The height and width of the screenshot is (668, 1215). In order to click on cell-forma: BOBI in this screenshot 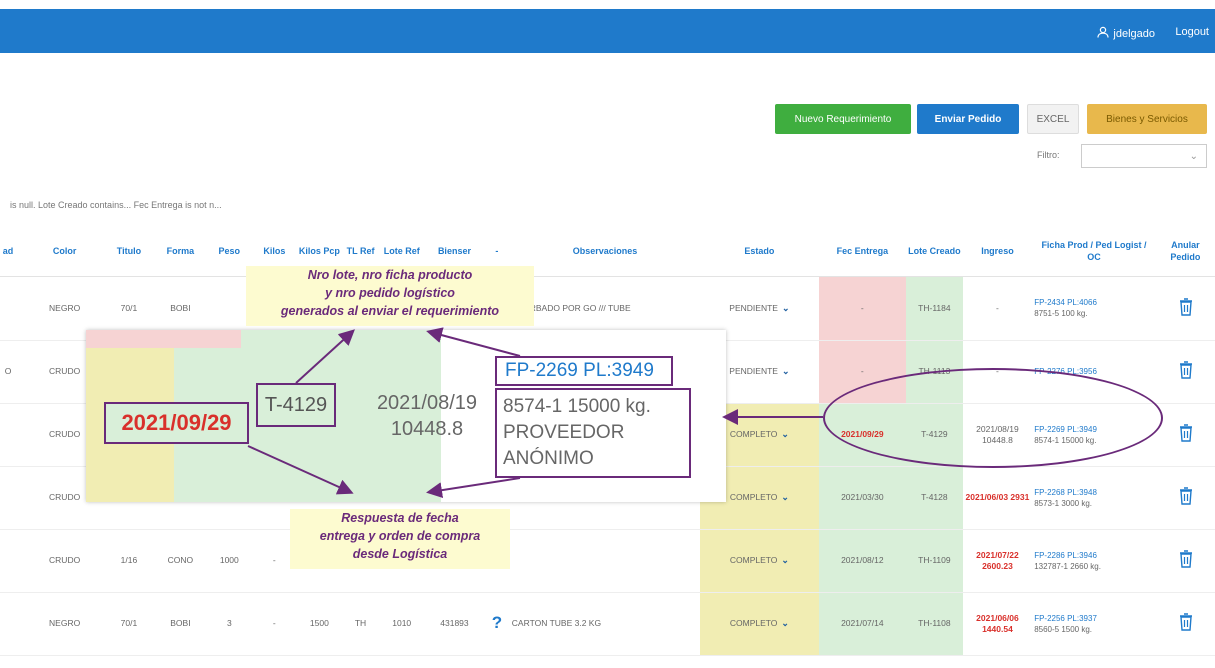, I will do `click(180, 624)`.